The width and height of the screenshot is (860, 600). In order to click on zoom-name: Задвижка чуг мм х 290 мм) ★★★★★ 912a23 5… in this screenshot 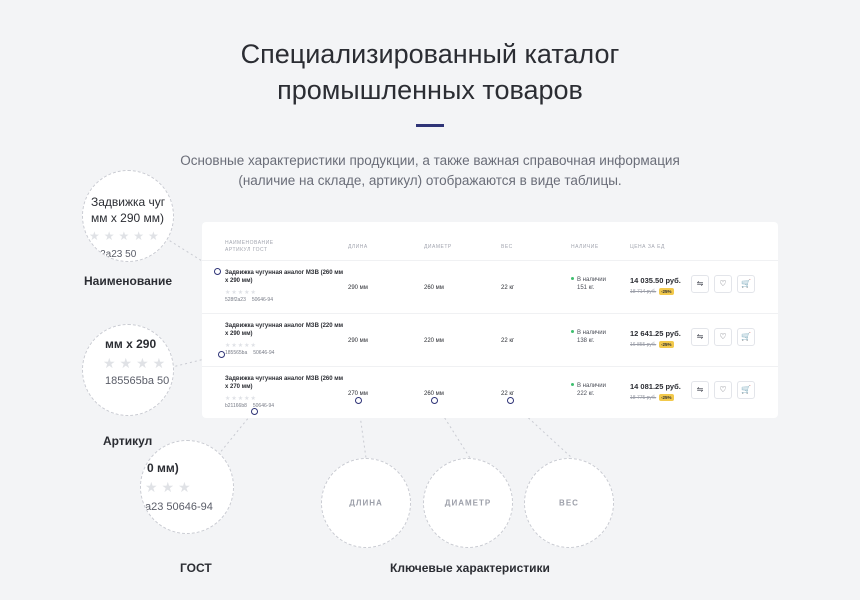, I will do `click(128, 216)`.